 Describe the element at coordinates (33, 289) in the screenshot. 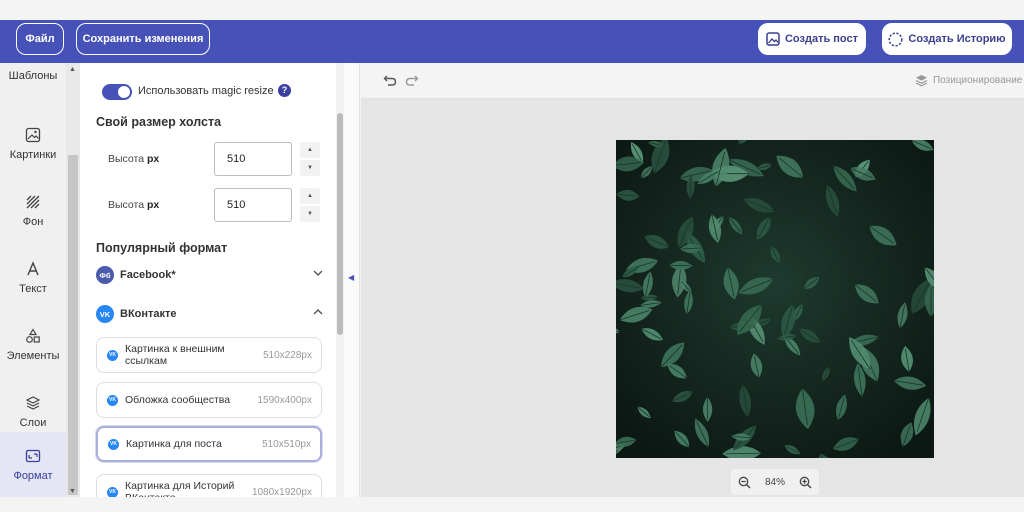

I see `sidebar-item-label: Текст` at that location.